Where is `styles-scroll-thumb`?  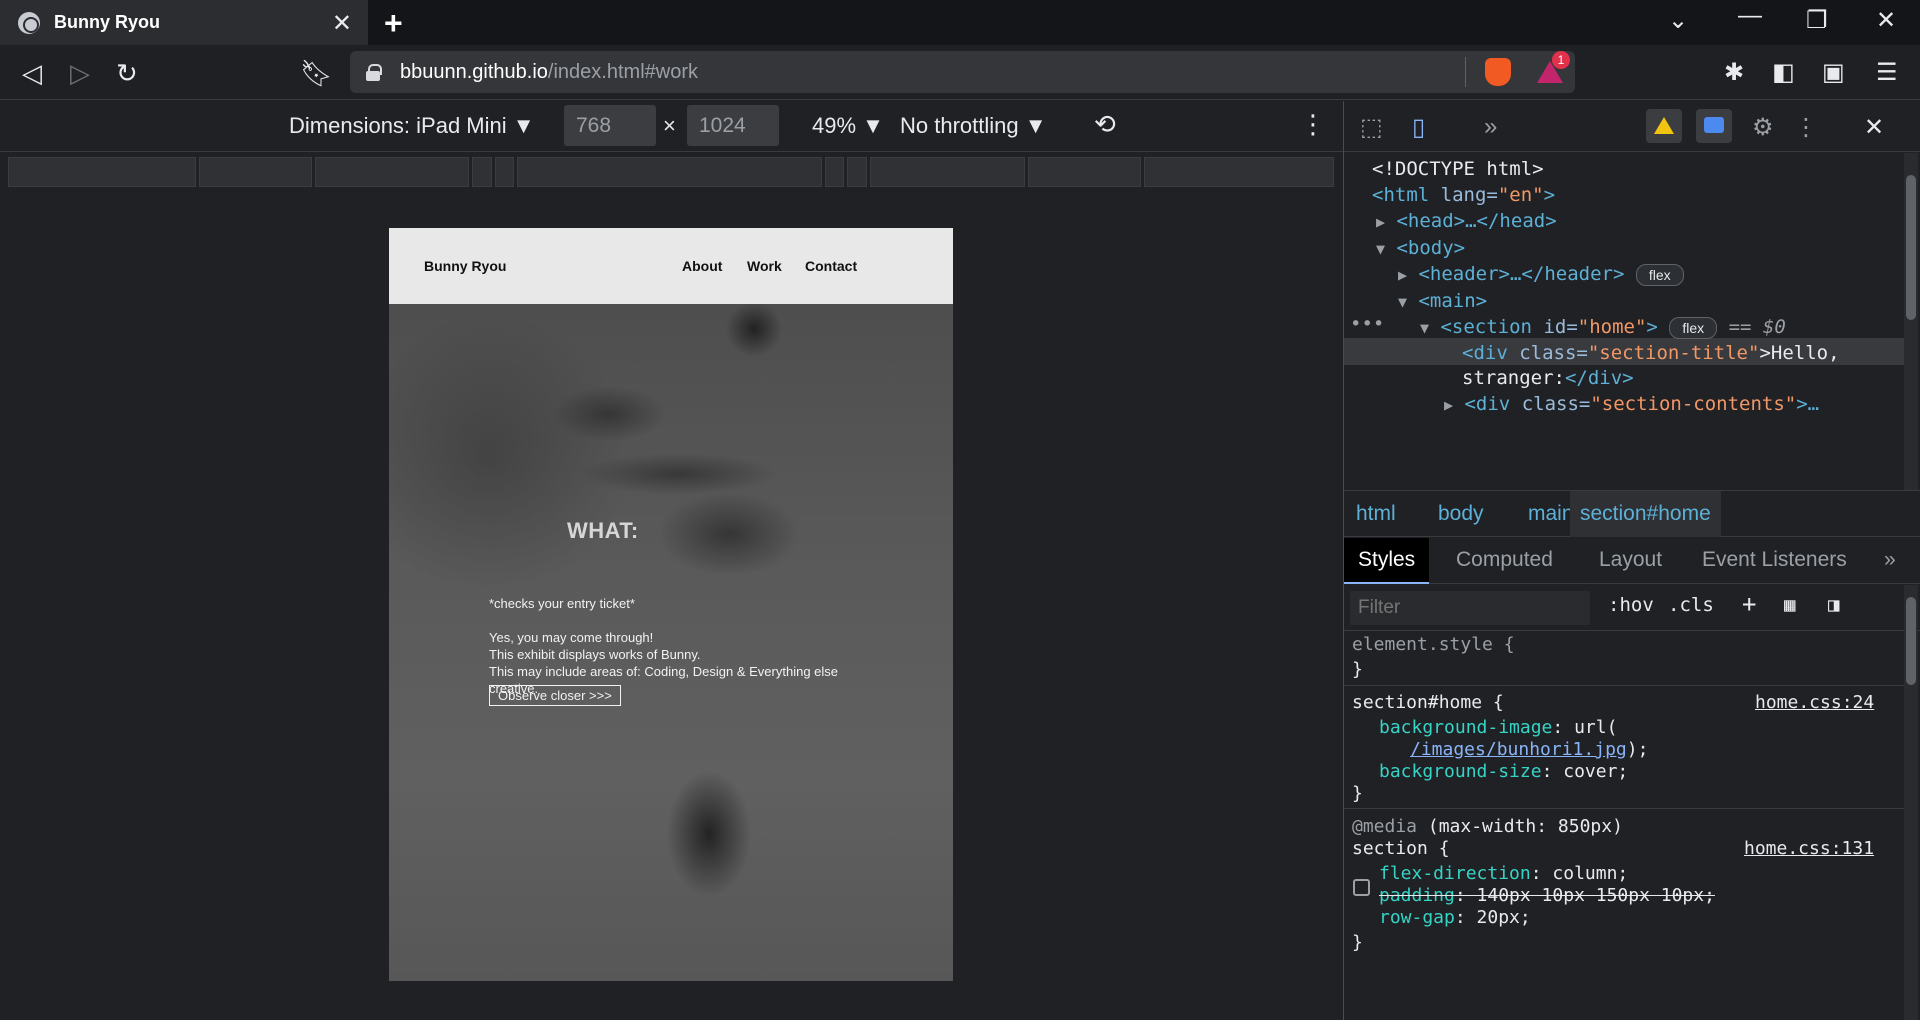 styles-scroll-thumb is located at coordinates (1911, 641).